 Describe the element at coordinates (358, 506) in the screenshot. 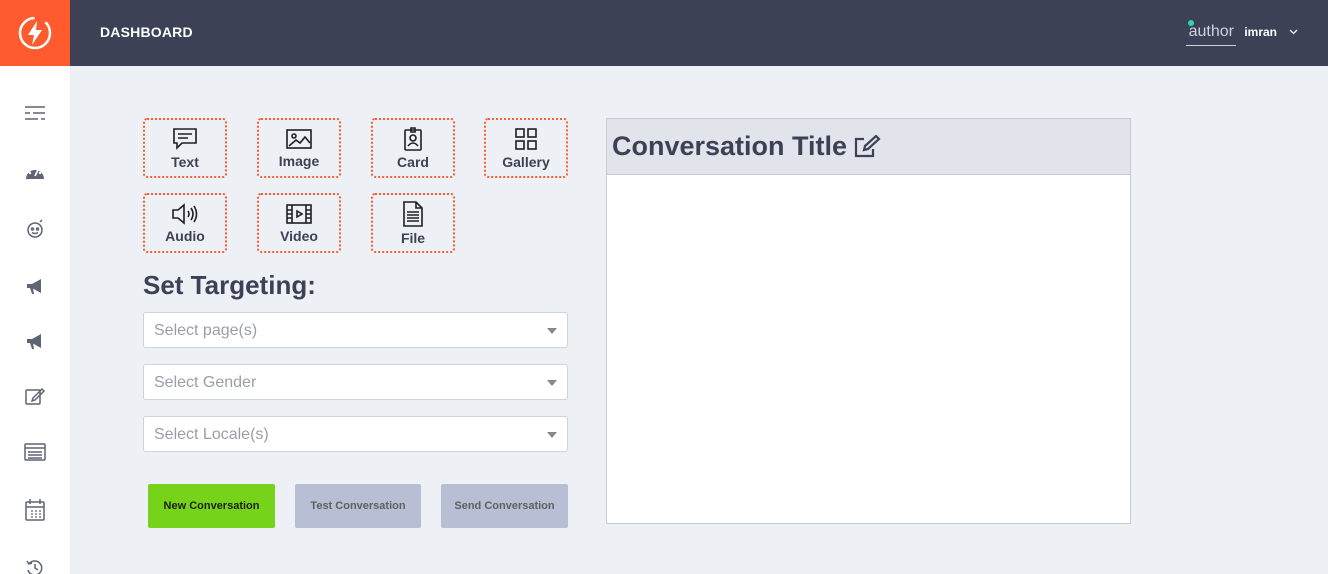

I see `test-conversation-button: Test Conversation` at that location.